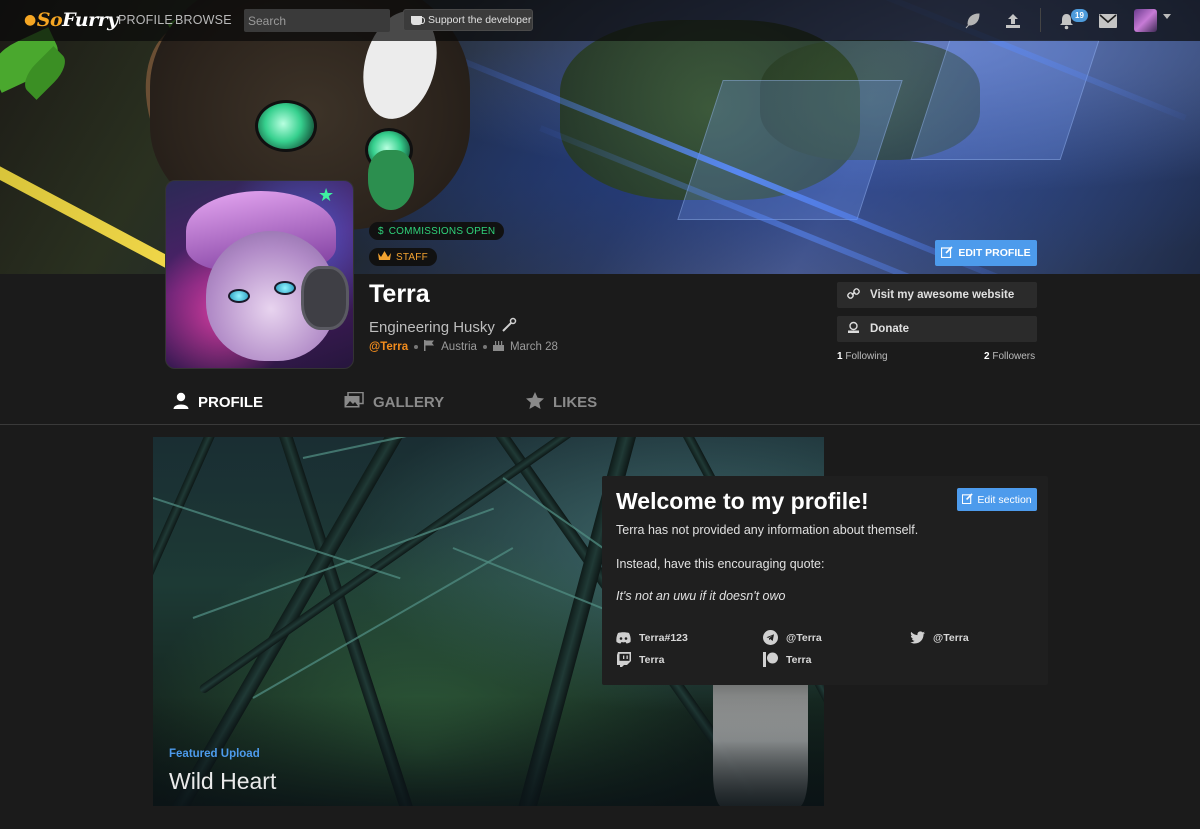 The image size is (1200, 829). Describe the element at coordinates (917, 637) in the screenshot. I see `twitter-icon` at that location.